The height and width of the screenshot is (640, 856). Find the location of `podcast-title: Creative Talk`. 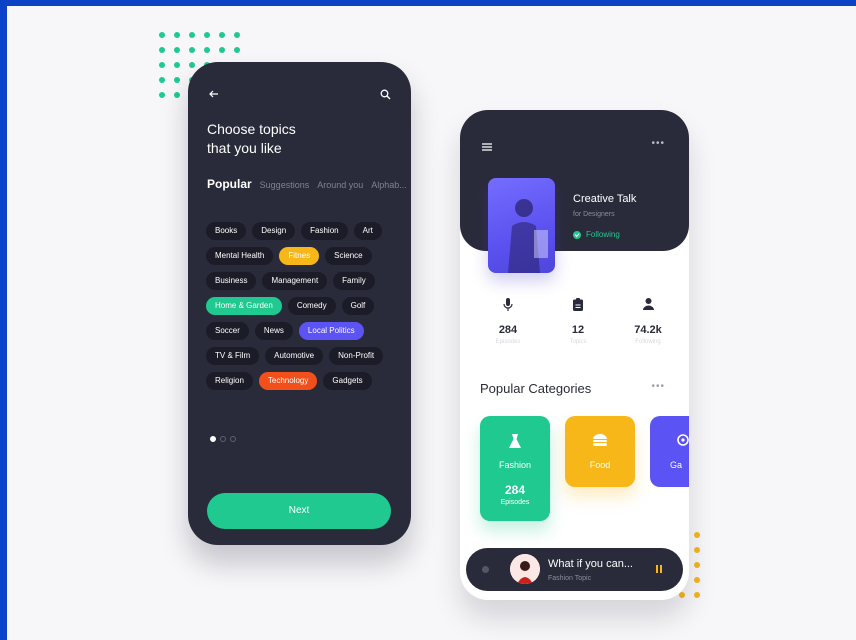

podcast-title: Creative Talk is located at coordinates (605, 199).